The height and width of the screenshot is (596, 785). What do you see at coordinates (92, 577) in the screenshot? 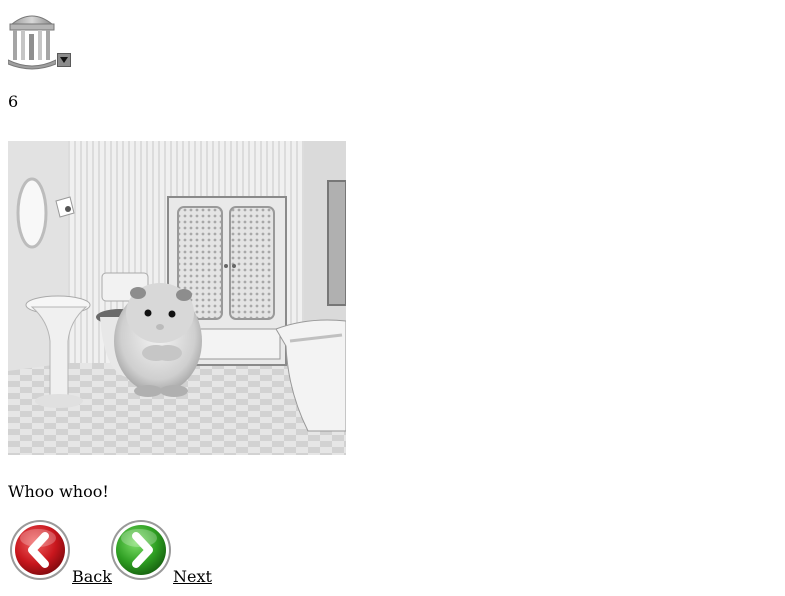
I see `back-link: Back` at bounding box center [92, 577].